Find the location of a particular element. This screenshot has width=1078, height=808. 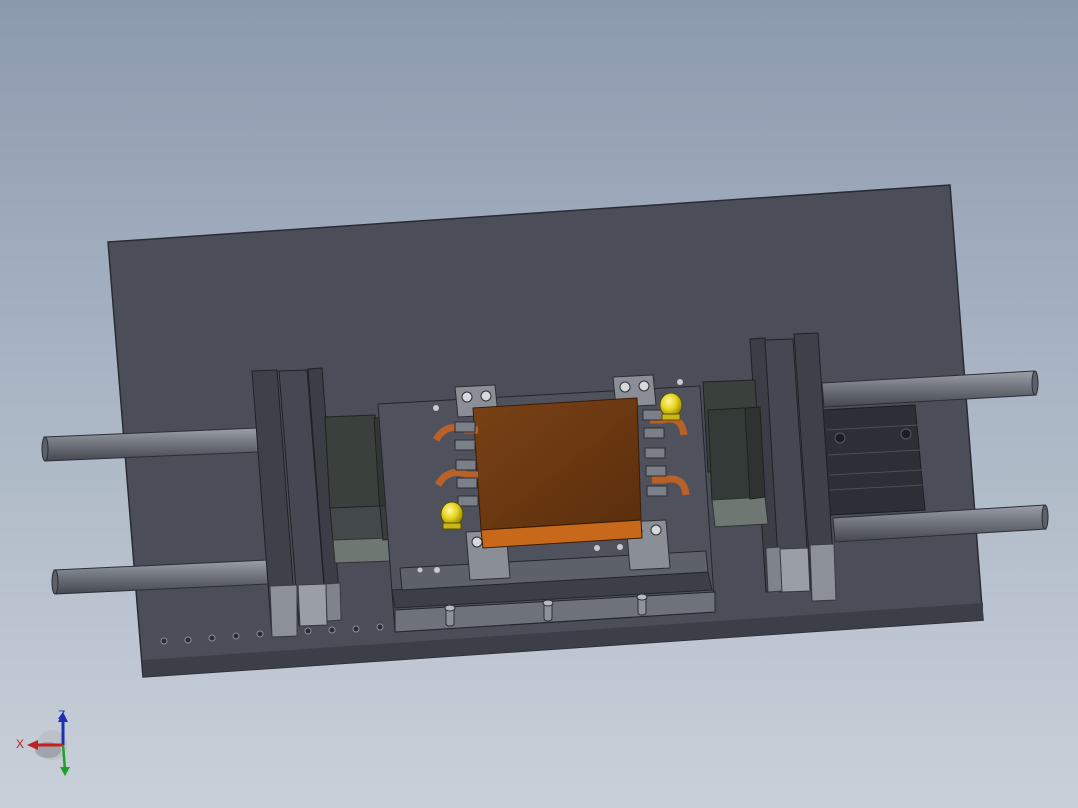

z-axis-label: Z is located at coordinates (61, 715).